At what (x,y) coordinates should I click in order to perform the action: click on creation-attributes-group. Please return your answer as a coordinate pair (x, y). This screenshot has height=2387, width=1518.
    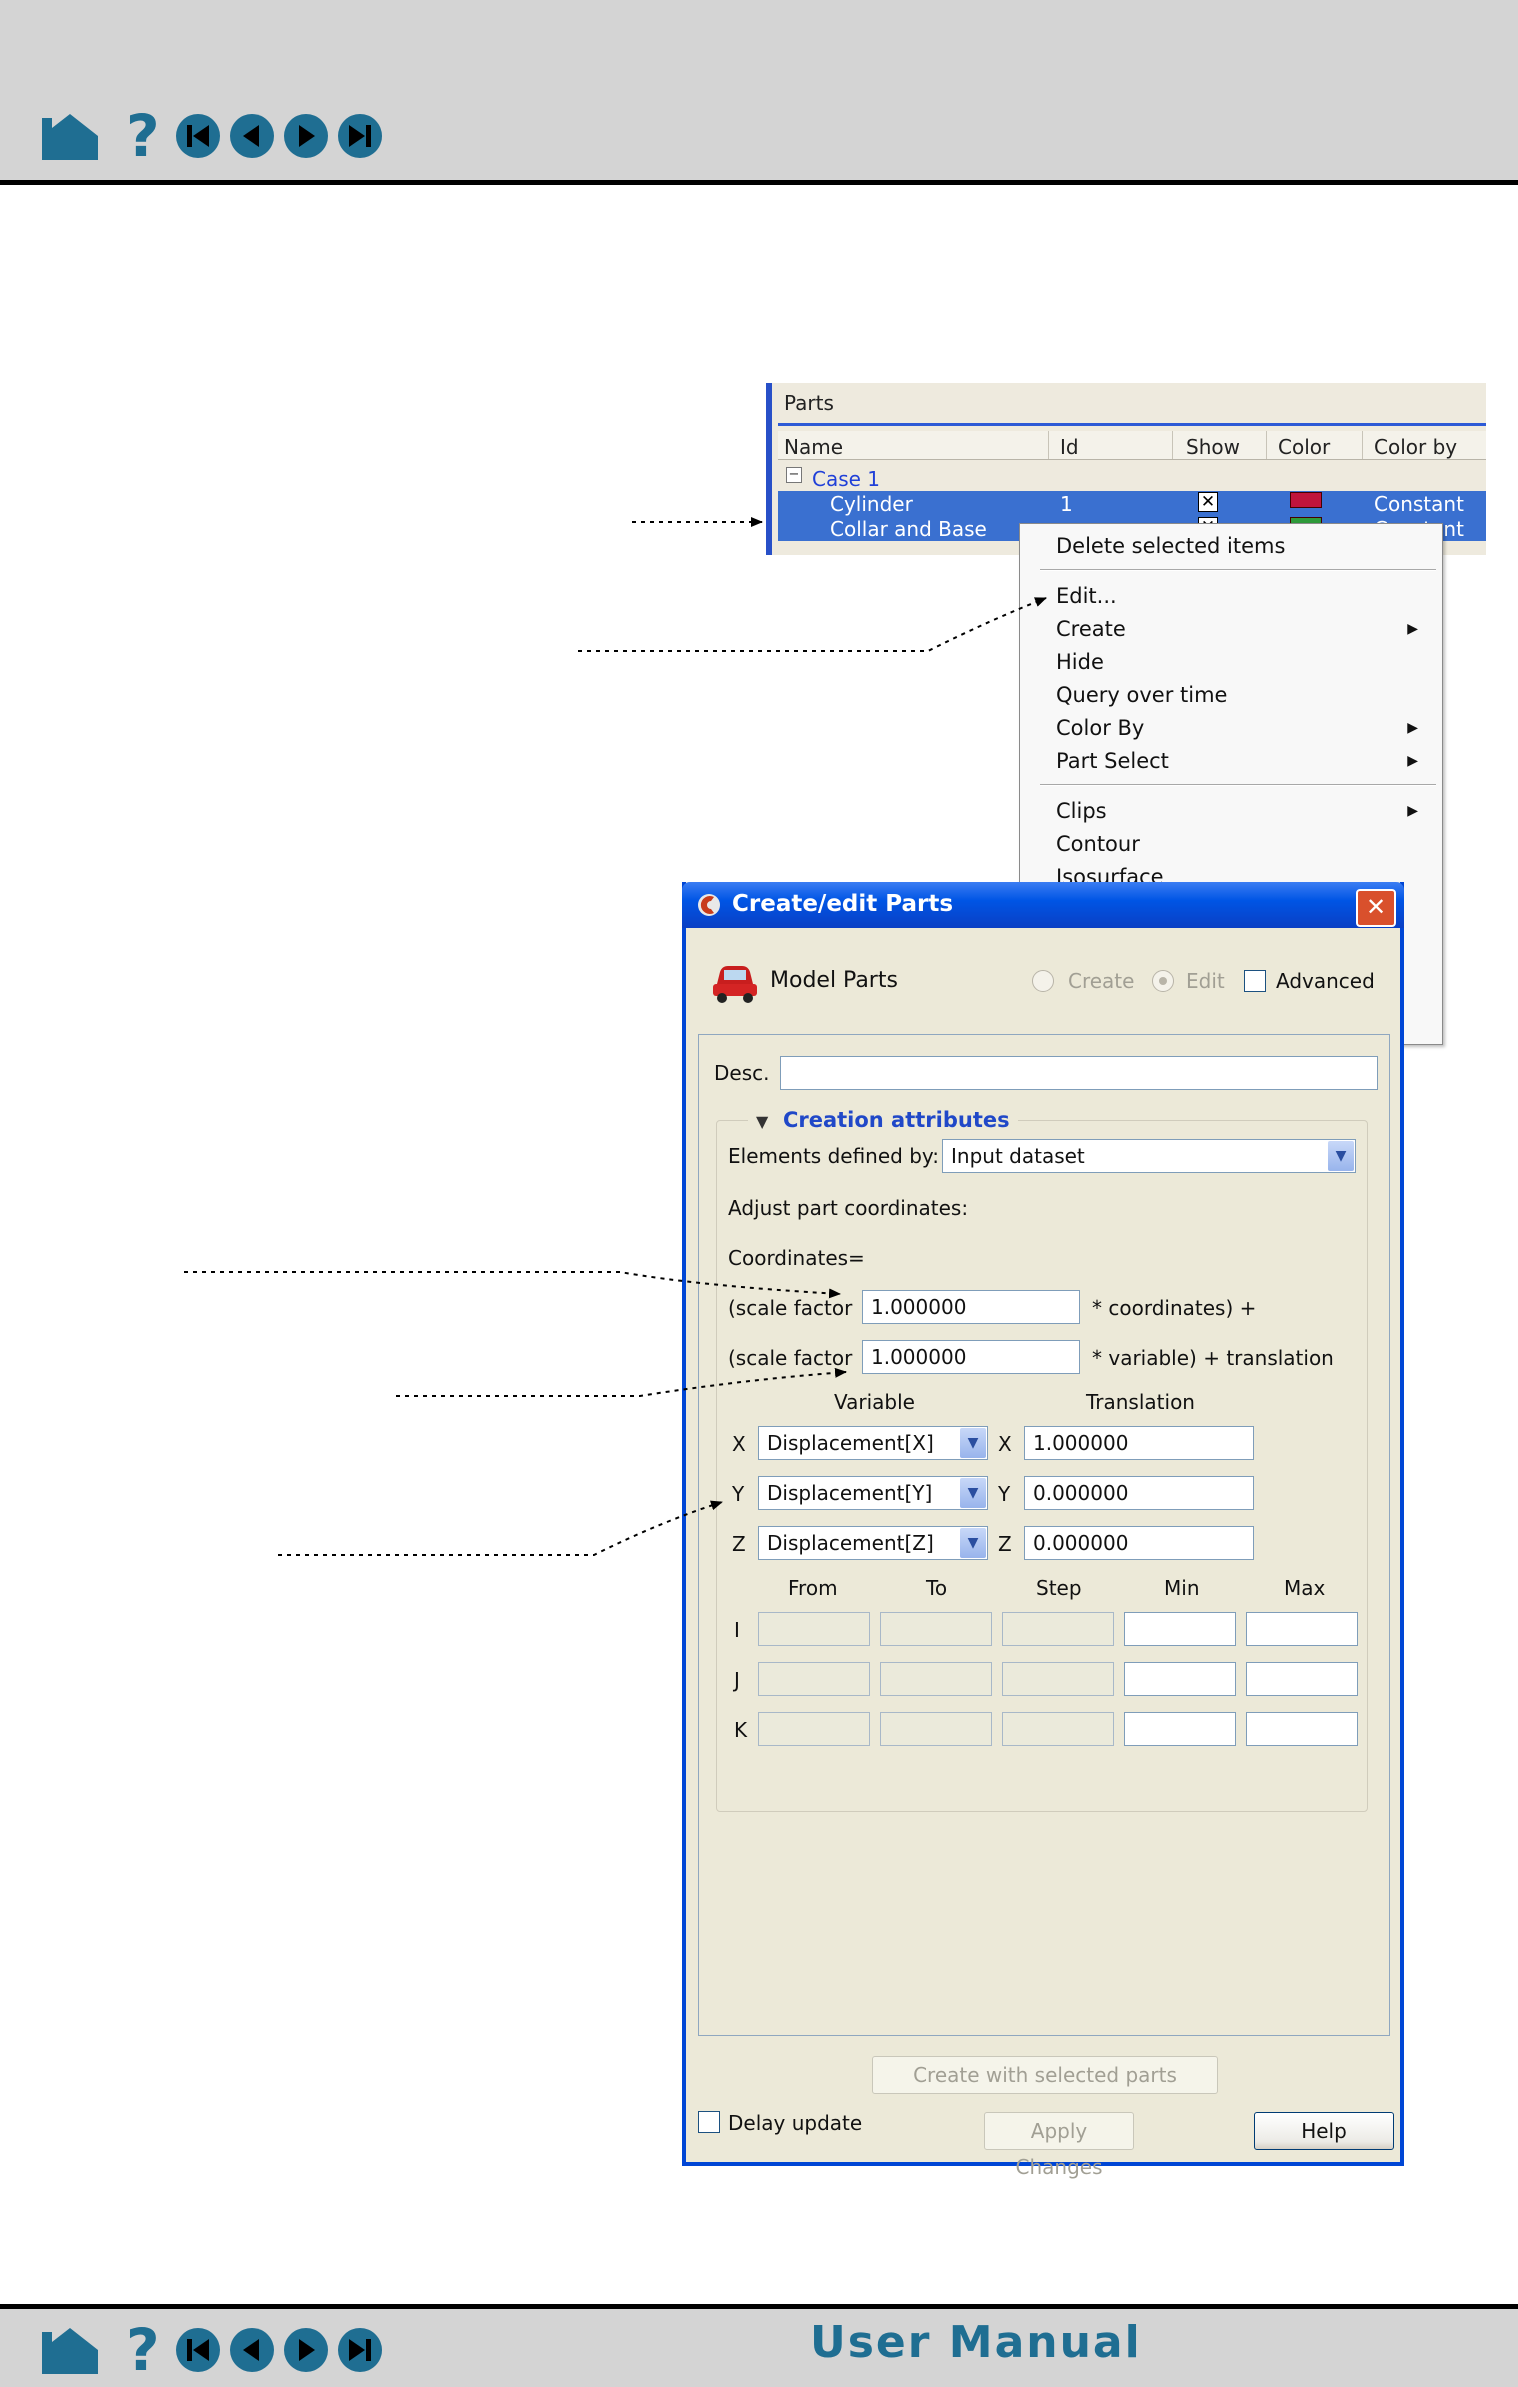
    Looking at the image, I should click on (1042, 1466).